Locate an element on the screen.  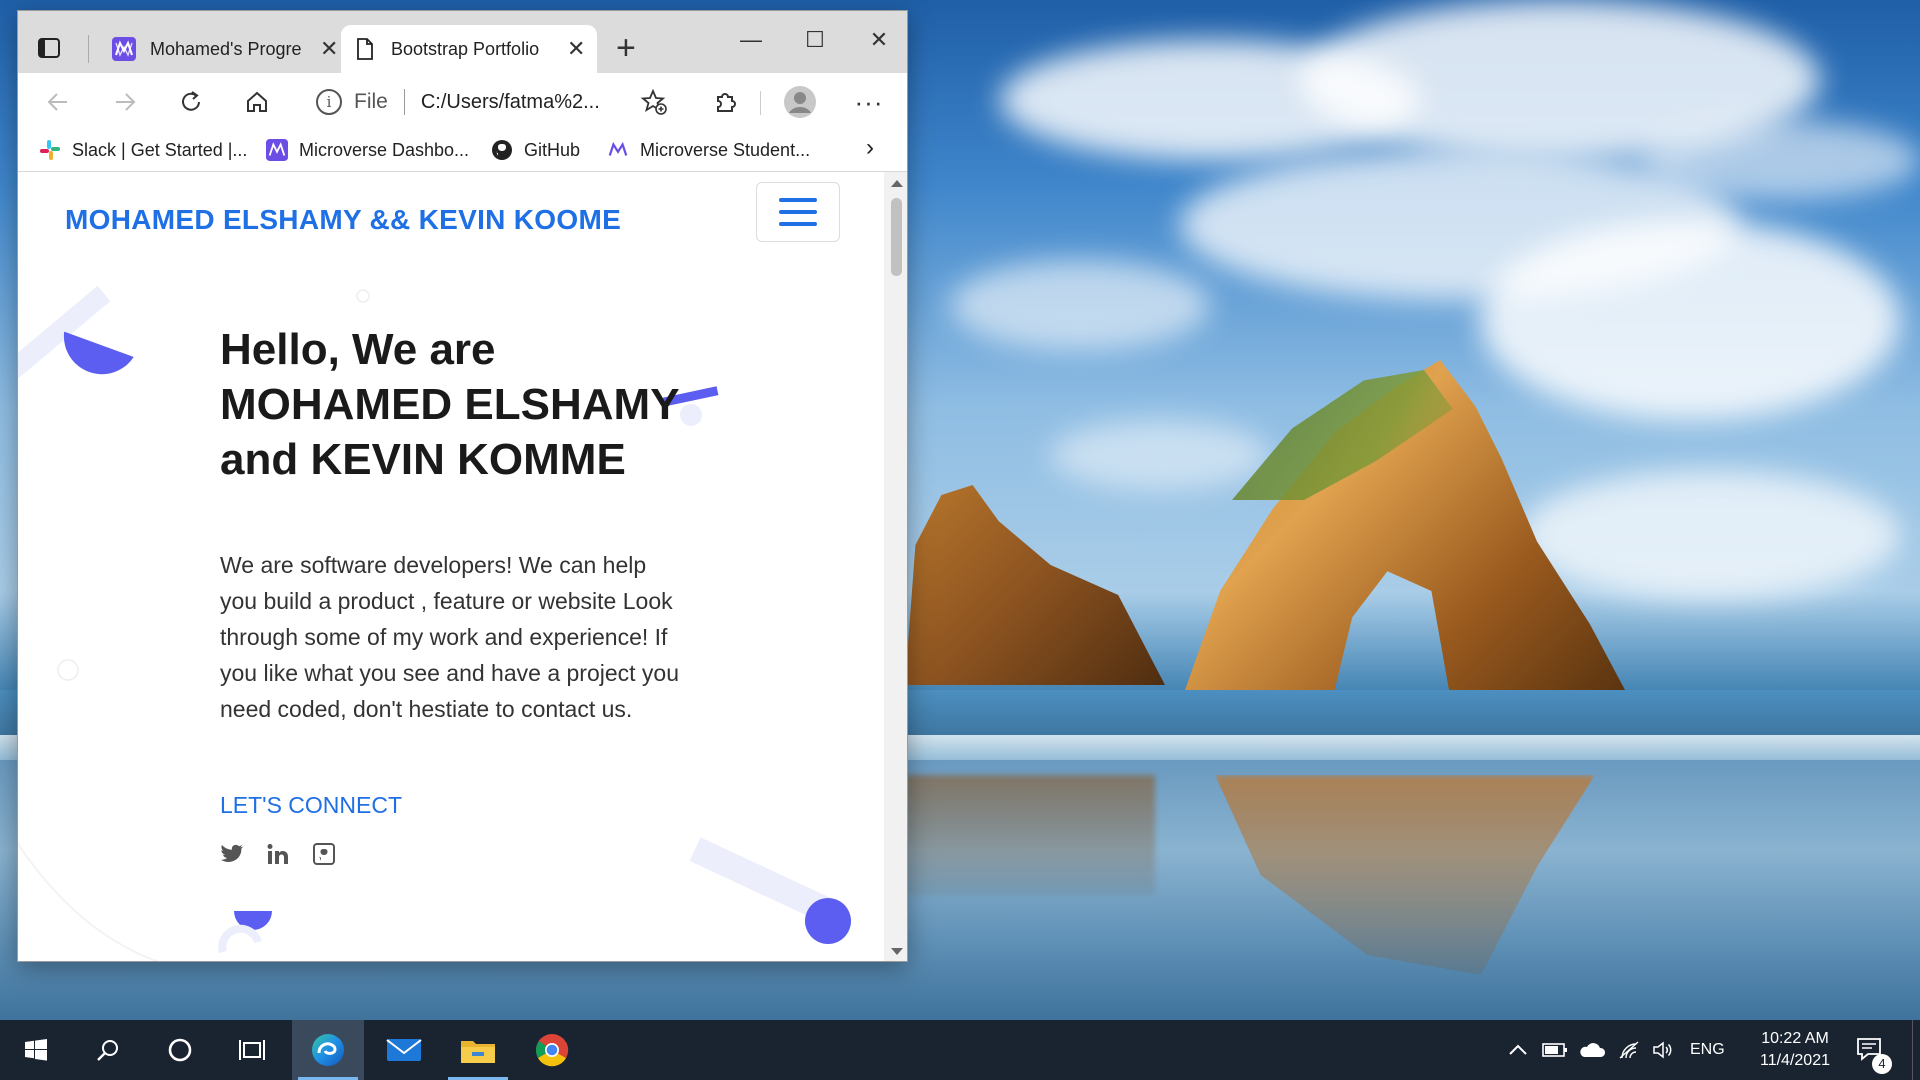
page-scrollbar is located at coordinates (895, 566).